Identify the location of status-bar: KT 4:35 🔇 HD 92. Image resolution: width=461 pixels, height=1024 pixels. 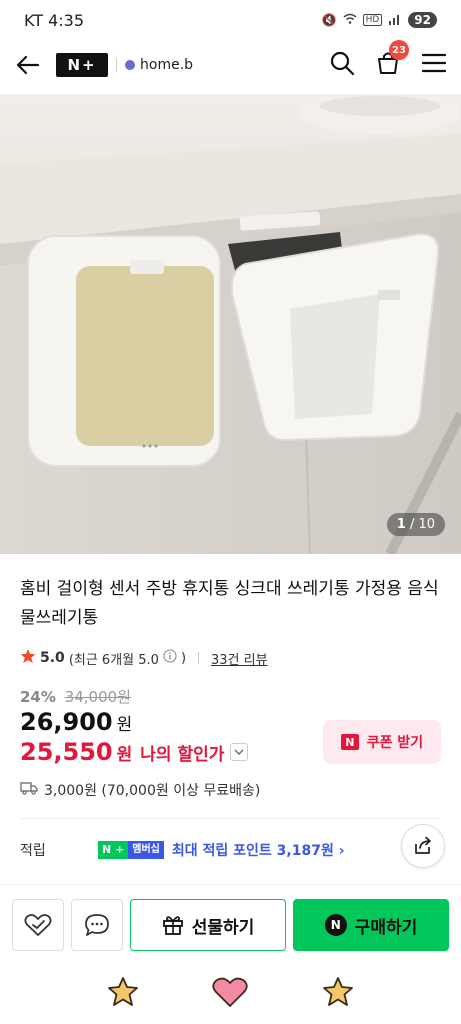
(230, 20).